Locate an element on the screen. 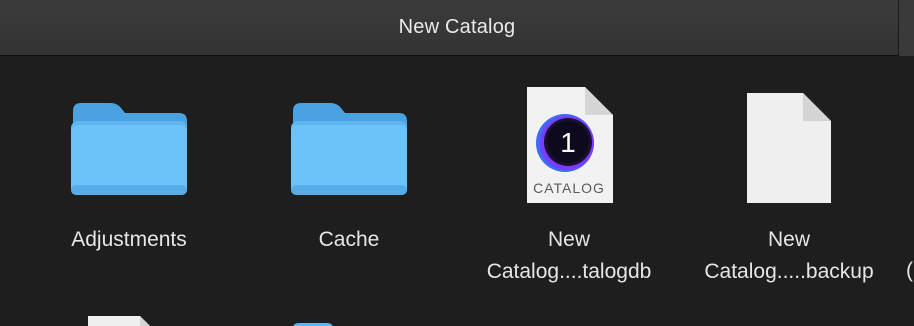 Image resolution: width=914 pixels, height=326 pixels. blank-document-icon is located at coordinates (789, 148).